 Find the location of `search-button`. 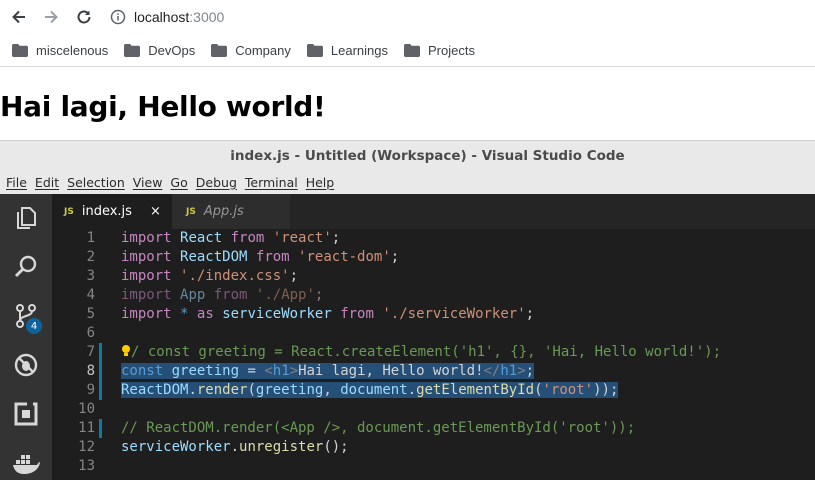

search-button is located at coordinates (26, 267).